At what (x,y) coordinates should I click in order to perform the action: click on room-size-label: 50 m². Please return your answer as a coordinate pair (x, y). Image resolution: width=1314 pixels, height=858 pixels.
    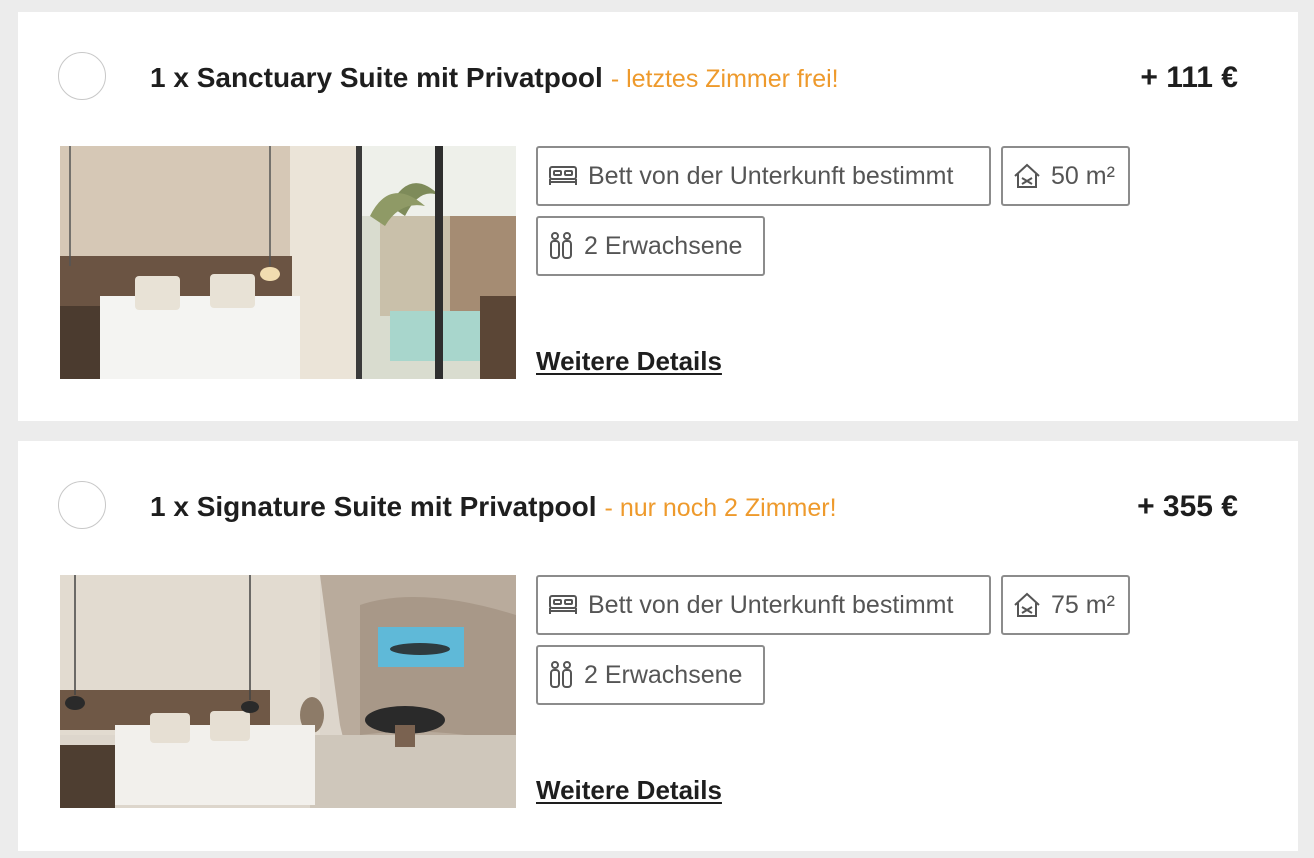
    Looking at the image, I should click on (1083, 175).